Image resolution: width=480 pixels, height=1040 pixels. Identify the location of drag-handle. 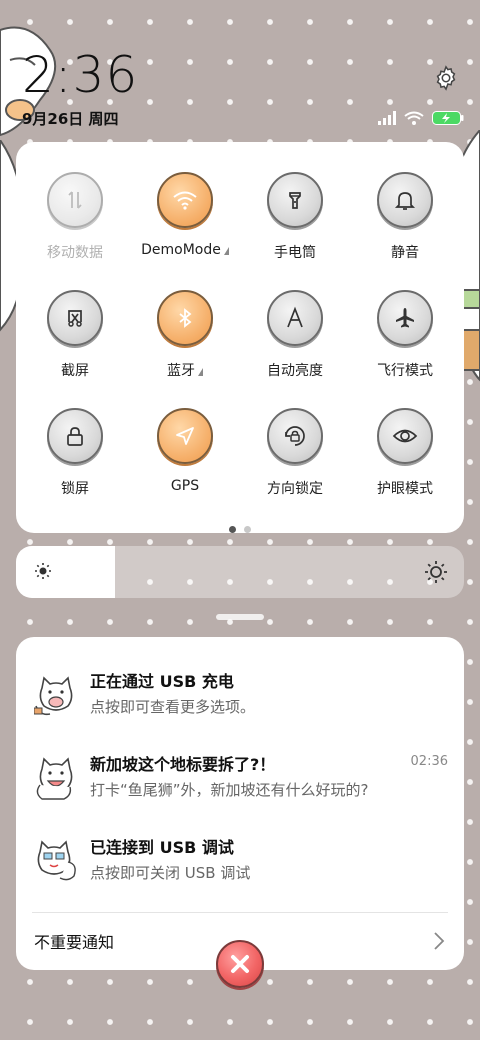
(240, 617).